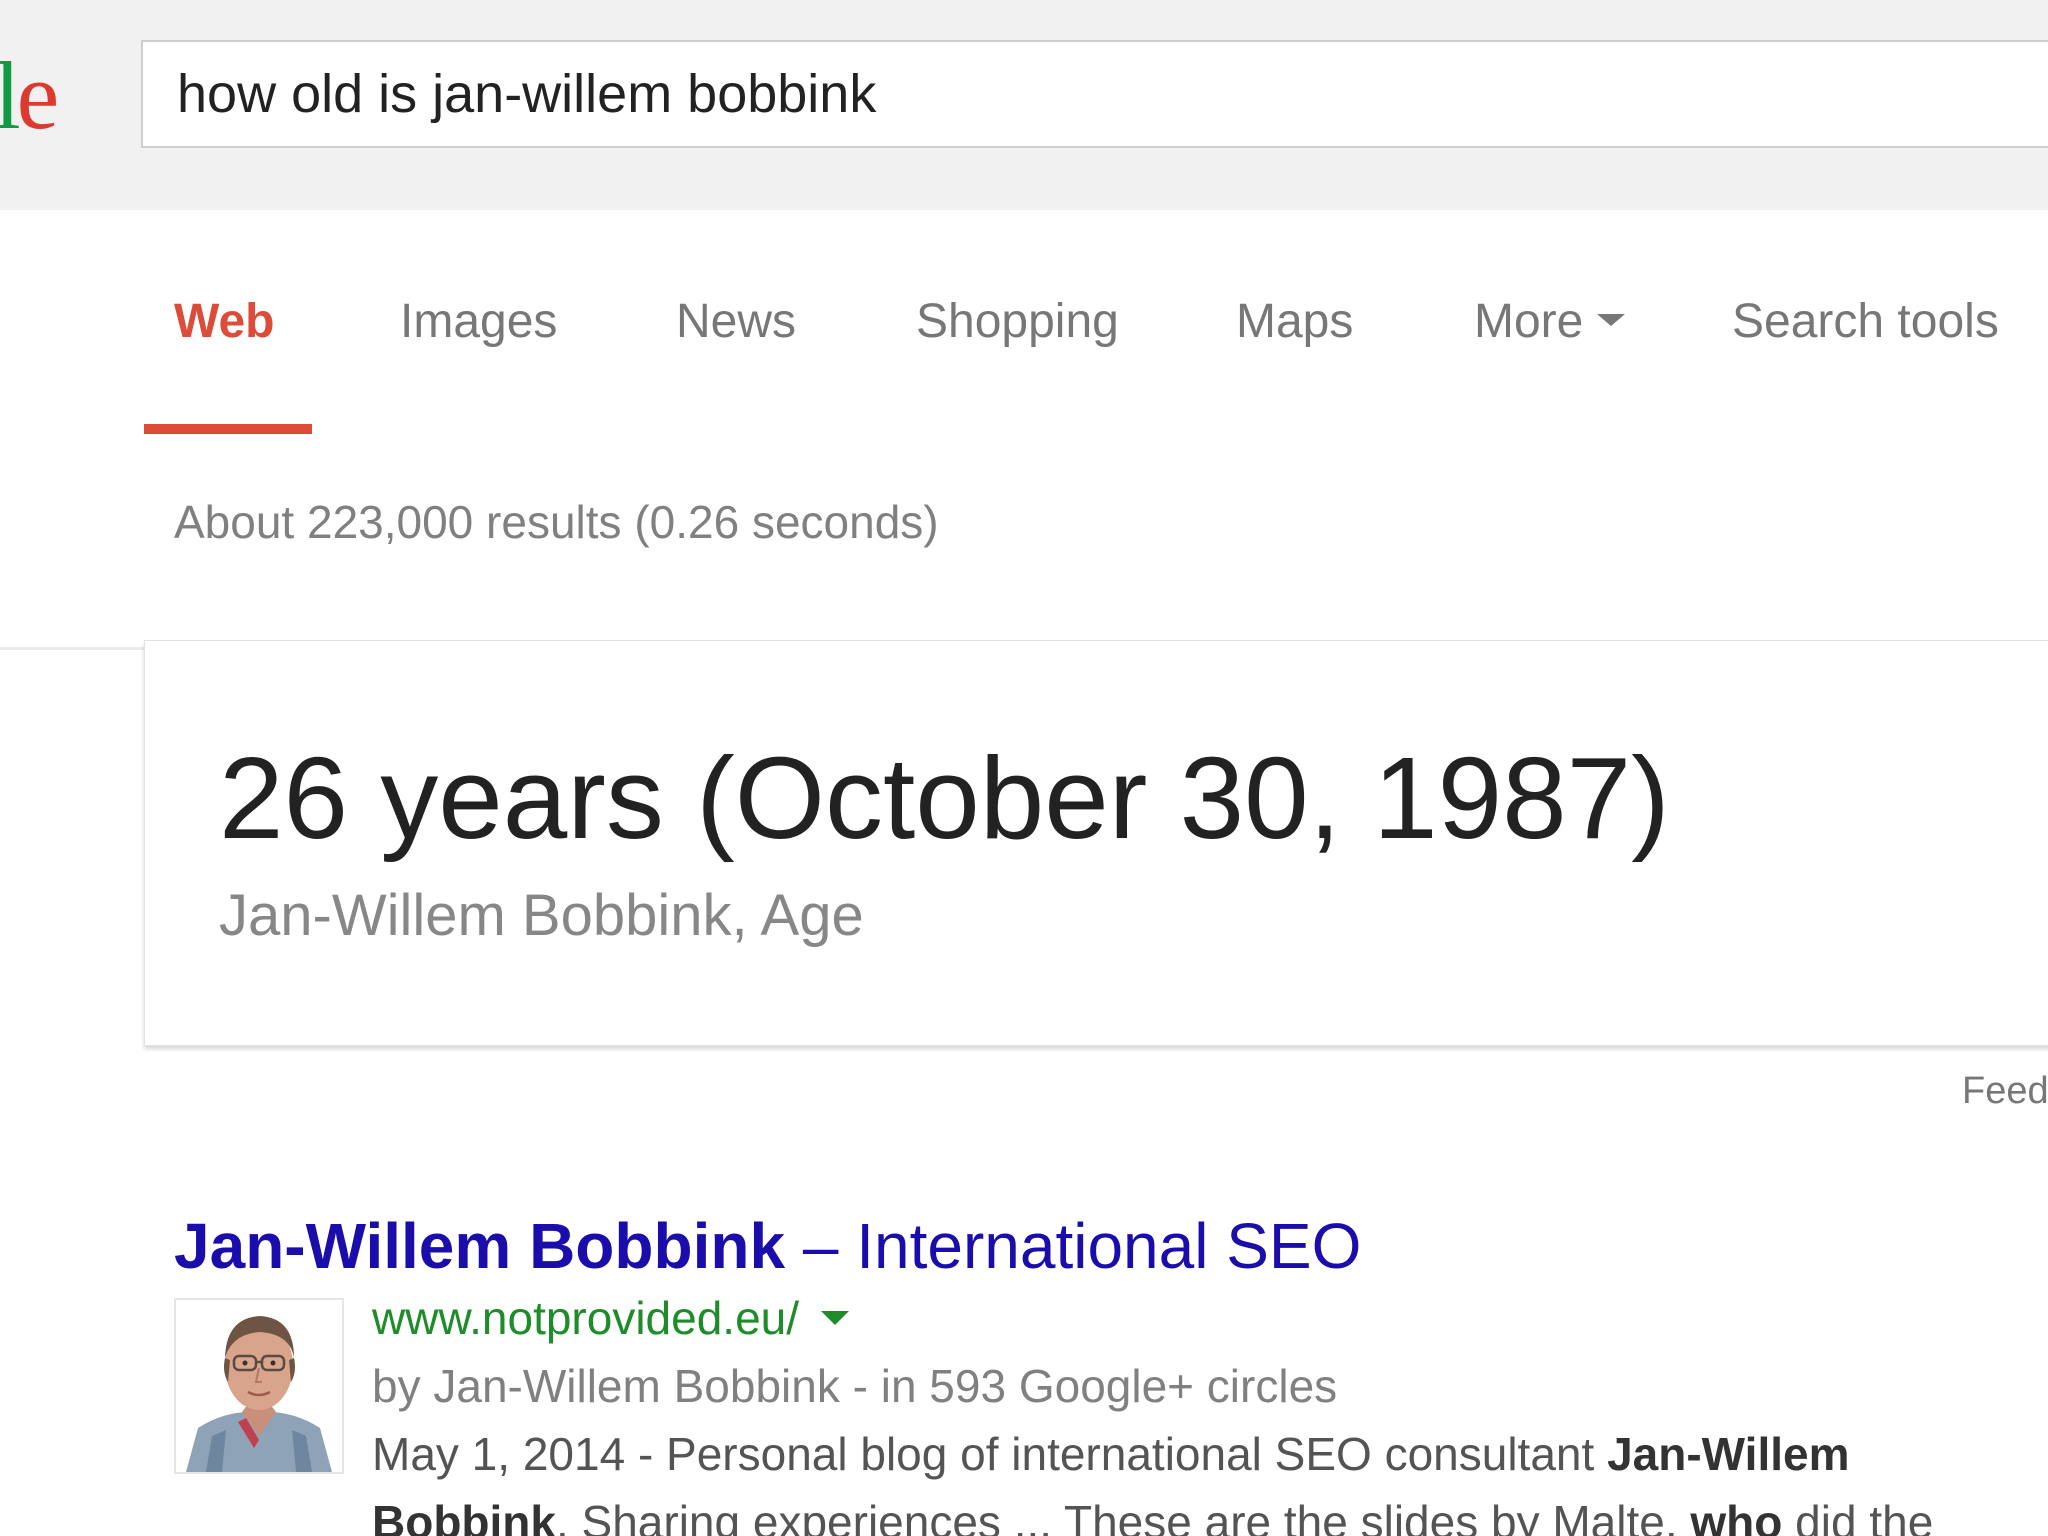  What do you see at coordinates (1073, 1246) in the screenshot?
I see `result-title-rest: – International SEO` at bounding box center [1073, 1246].